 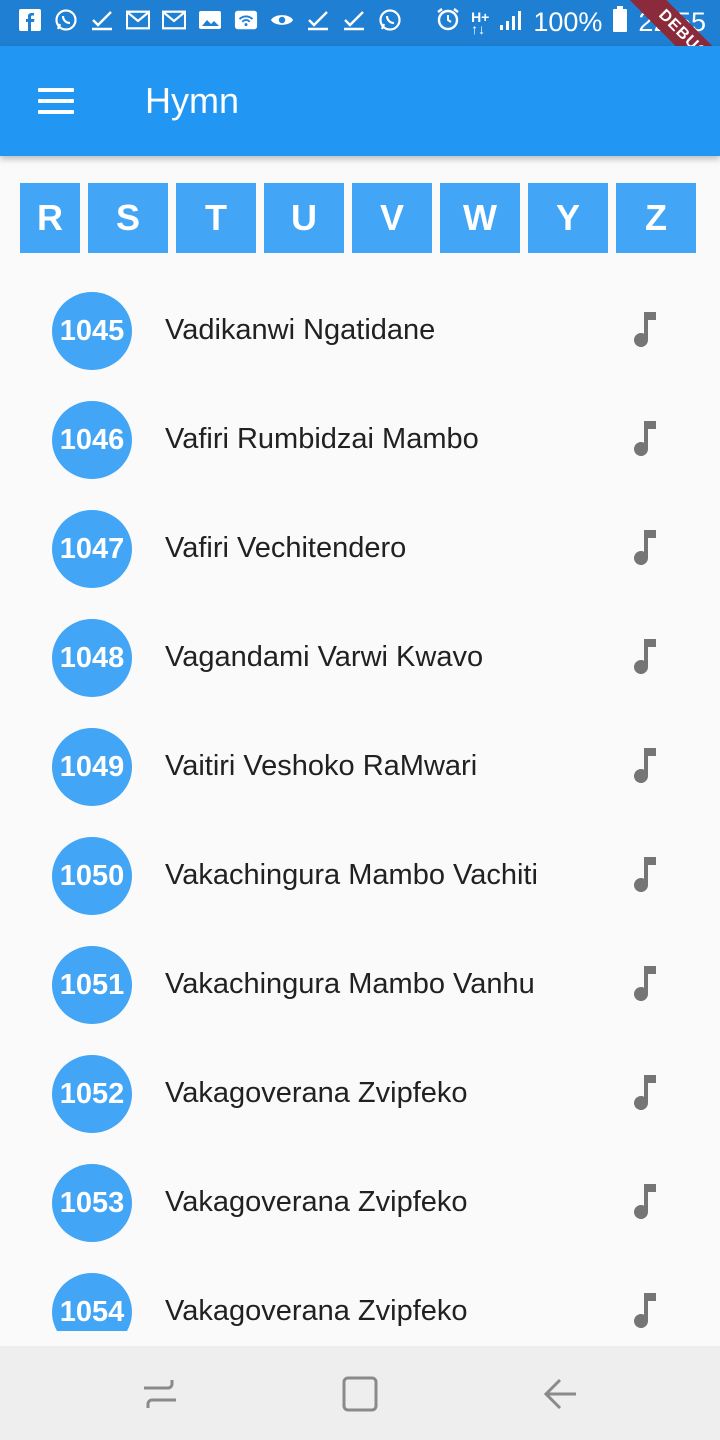 What do you see at coordinates (92, 658) in the screenshot?
I see `hymn-number-badge: 1048` at bounding box center [92, 658].